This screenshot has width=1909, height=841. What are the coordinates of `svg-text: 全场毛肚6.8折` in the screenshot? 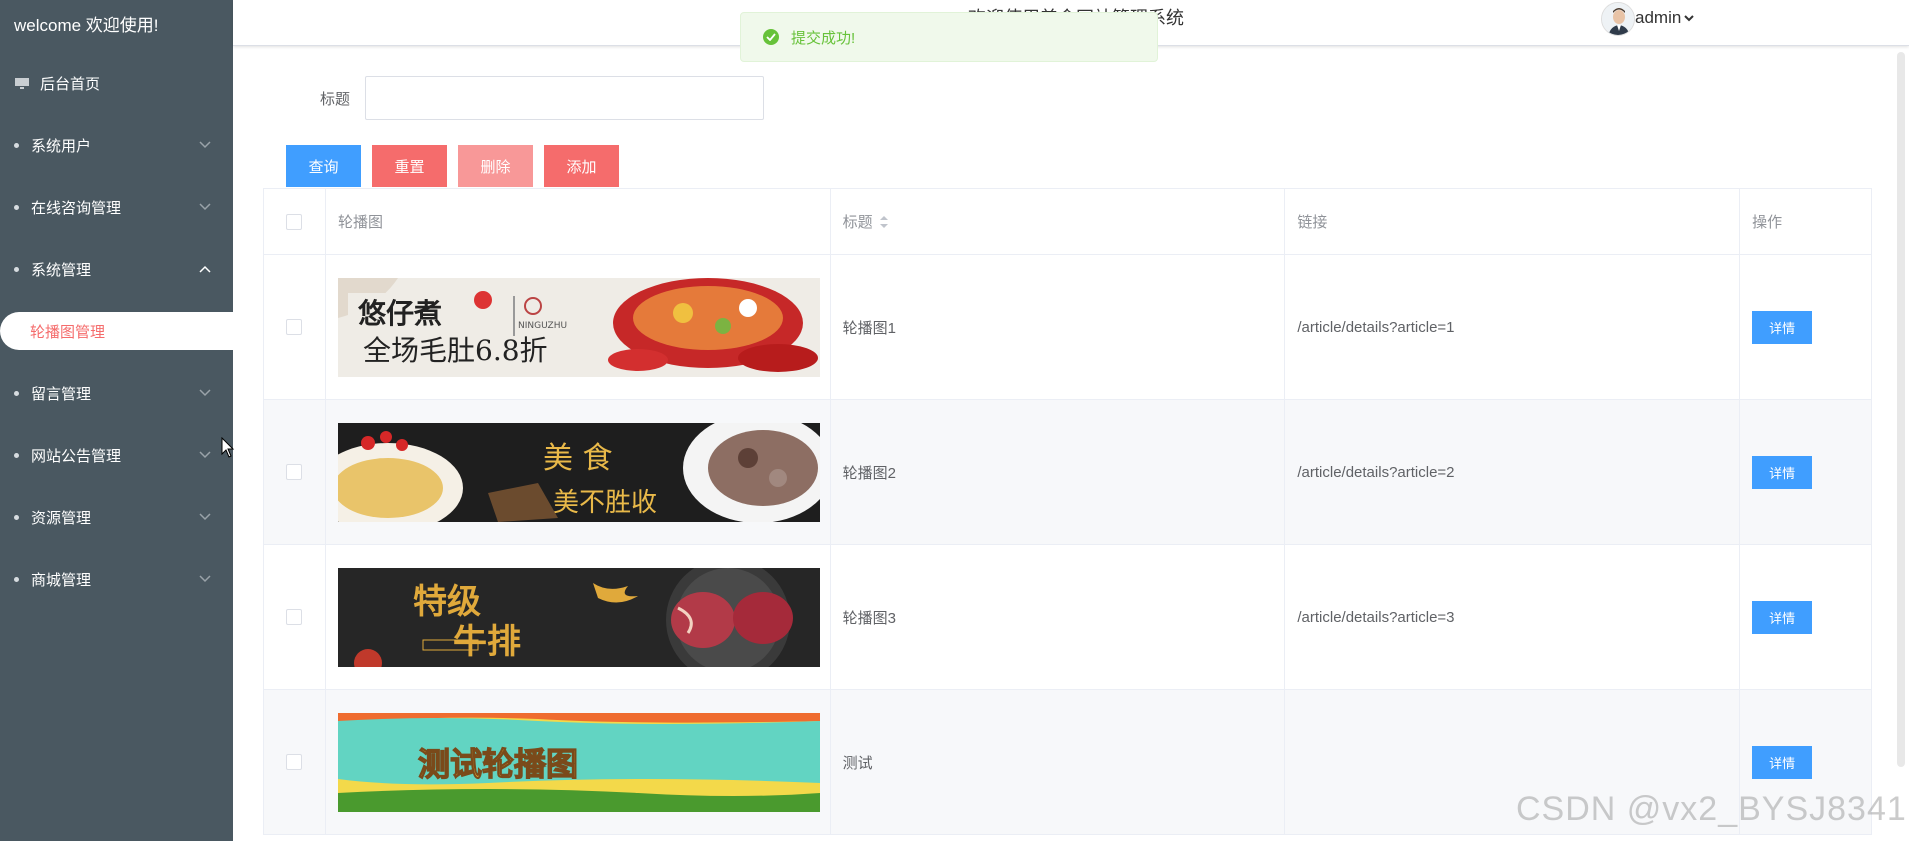 It's located at (455, 350).